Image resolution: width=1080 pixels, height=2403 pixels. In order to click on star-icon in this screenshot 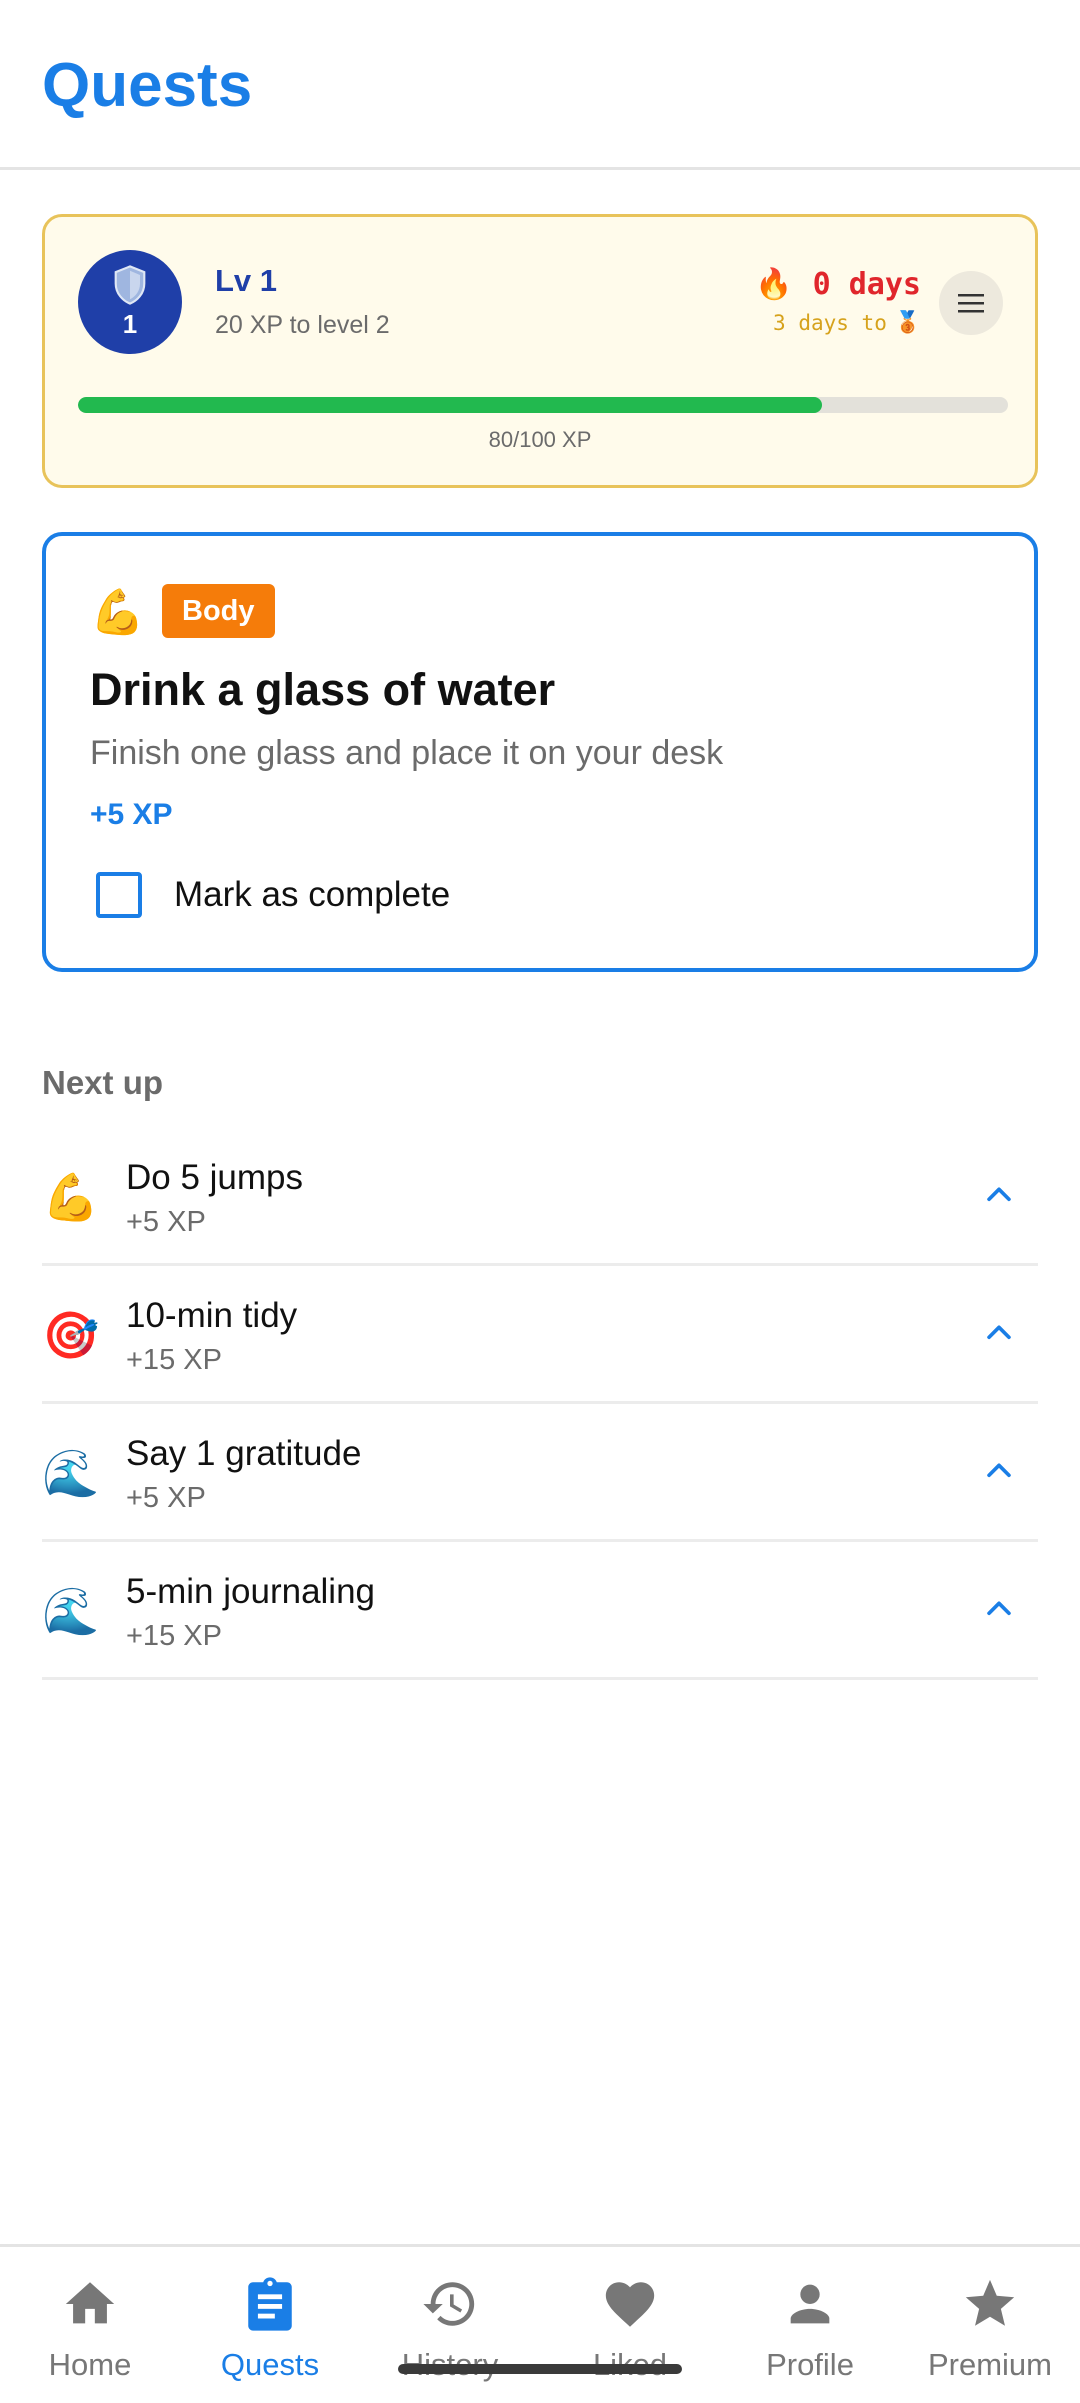, I will do `click(990, 2302)`.